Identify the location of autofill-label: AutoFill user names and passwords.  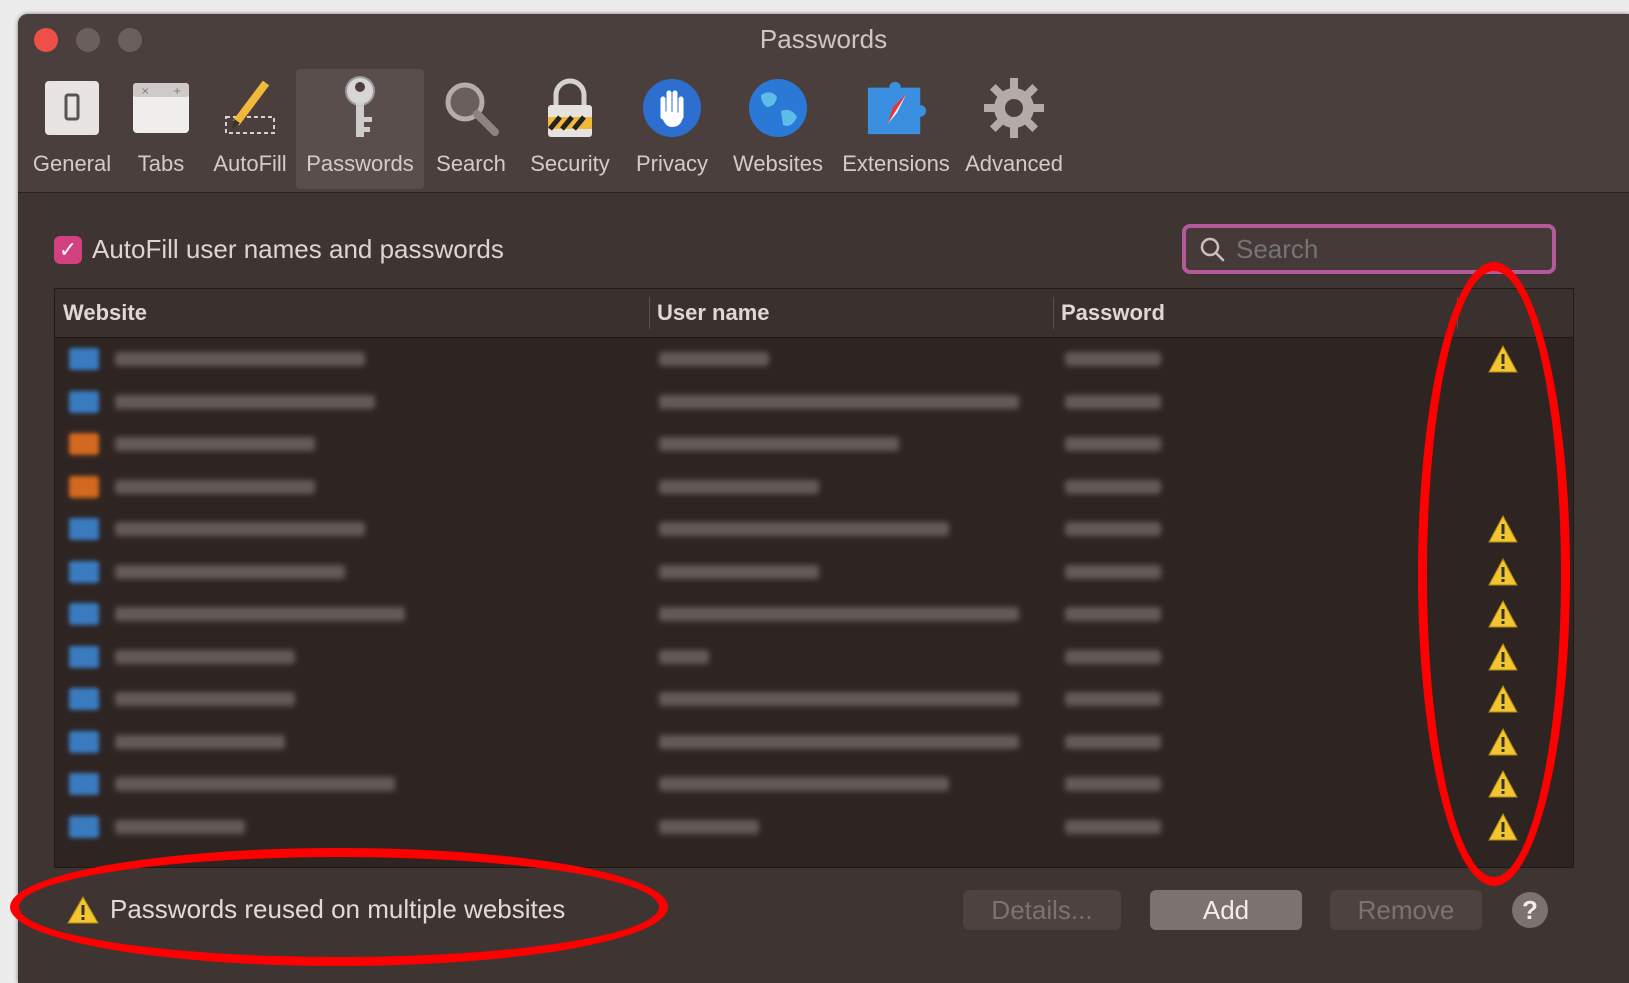
(298, 249).